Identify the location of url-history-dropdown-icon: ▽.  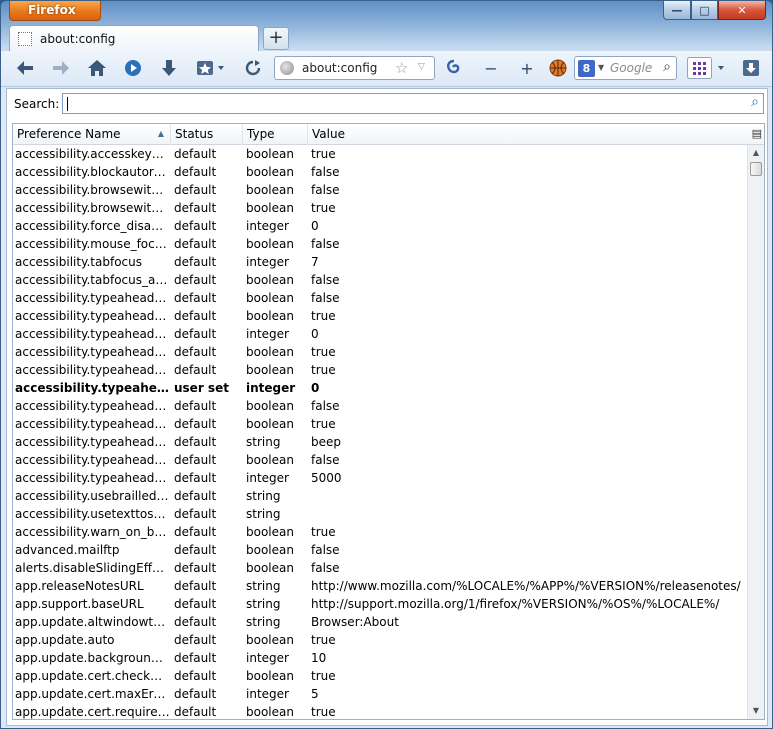
(421, 67).